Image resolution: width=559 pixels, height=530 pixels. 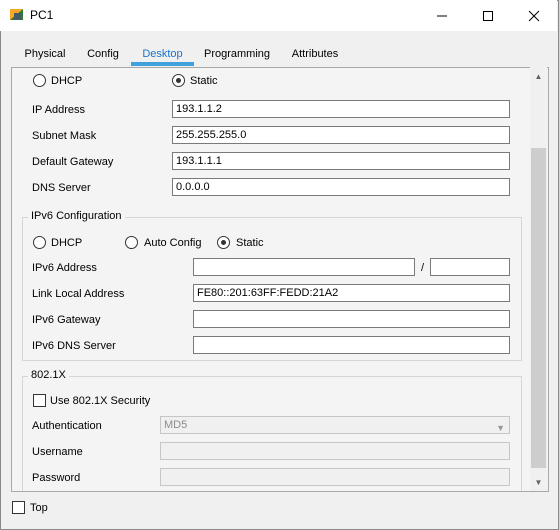 What do you see at coordinates (18, 507) in the screenshot?
I see `top-checkbox` at bounding box center [18, 507].